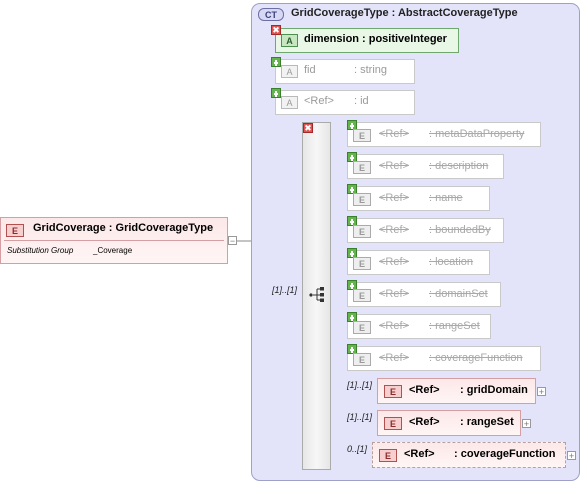  I want to click on root-element-title: GridCoverage : GridCoverageType, so click(123, 228).